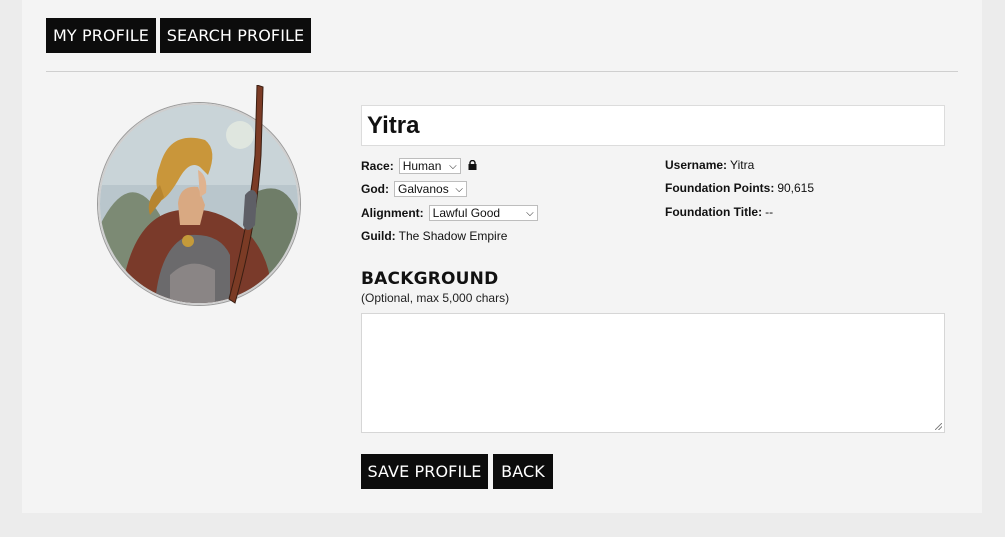  I want to click on foundation-title-field: Foundation Title: --, so click(719, 212).